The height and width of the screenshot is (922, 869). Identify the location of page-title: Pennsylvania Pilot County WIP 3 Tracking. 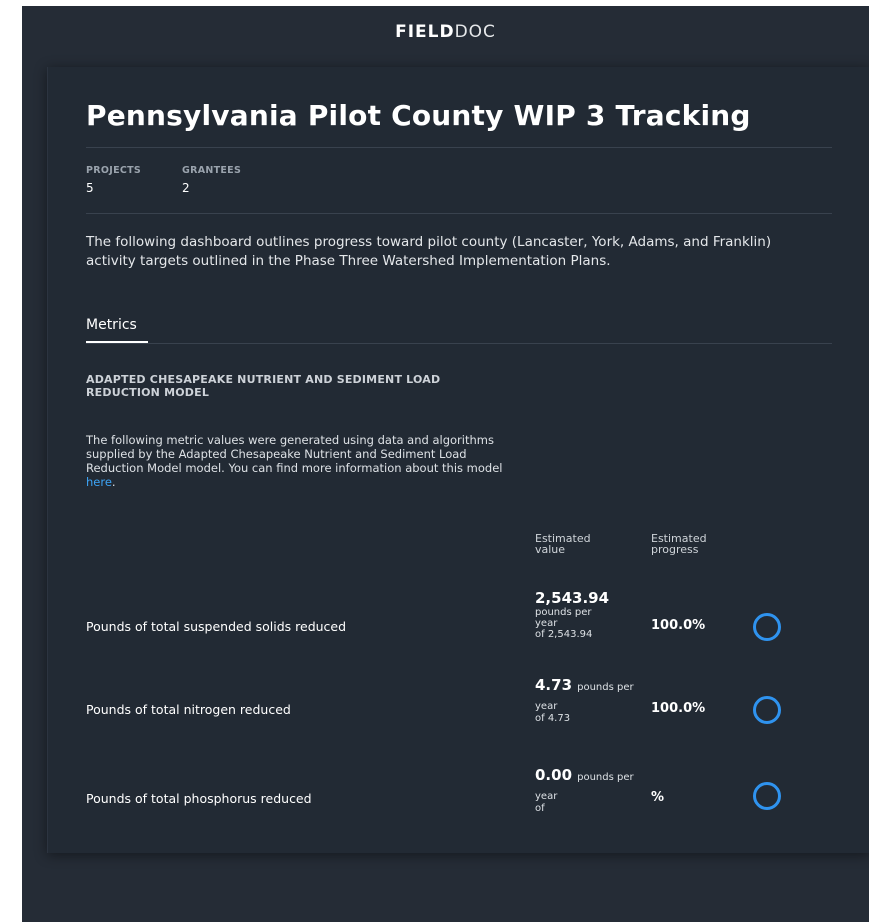
(418, 115).